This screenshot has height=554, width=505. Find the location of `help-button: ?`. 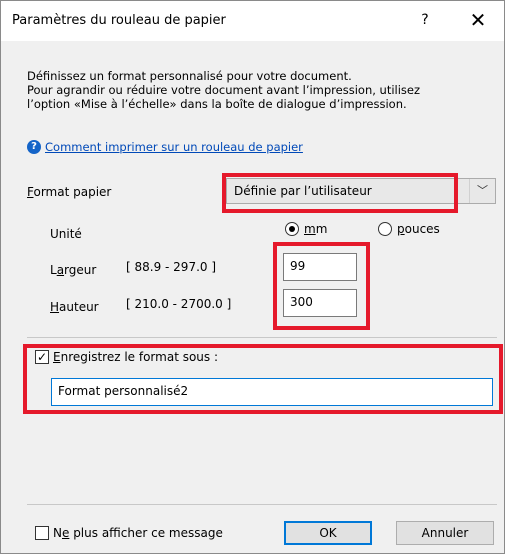

help-button: ? is located at coordinates (425, 21).